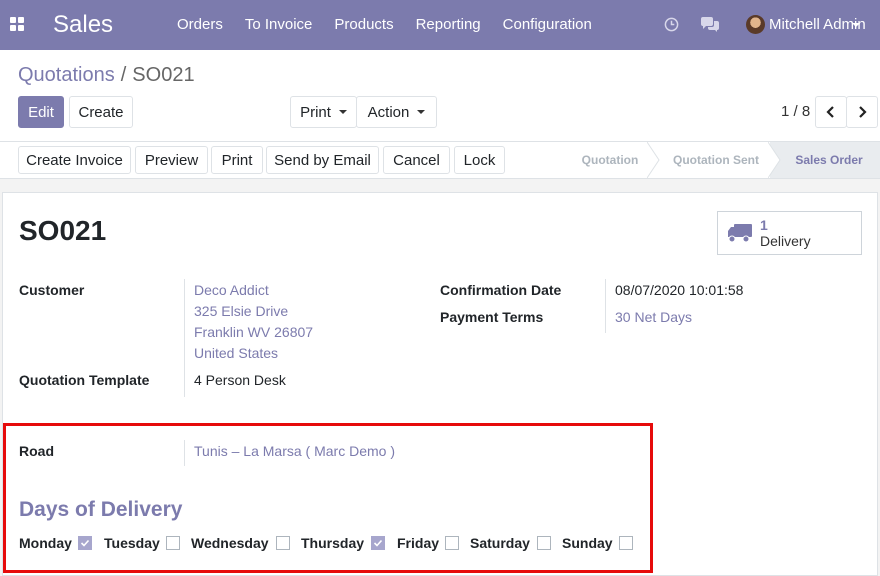 The image size is (880, 576). What do you see at coordinates (241, 311) in the screenshot?
I see `customer-address-line: 325 Elsie Drive` at bounding box center [241, 311].